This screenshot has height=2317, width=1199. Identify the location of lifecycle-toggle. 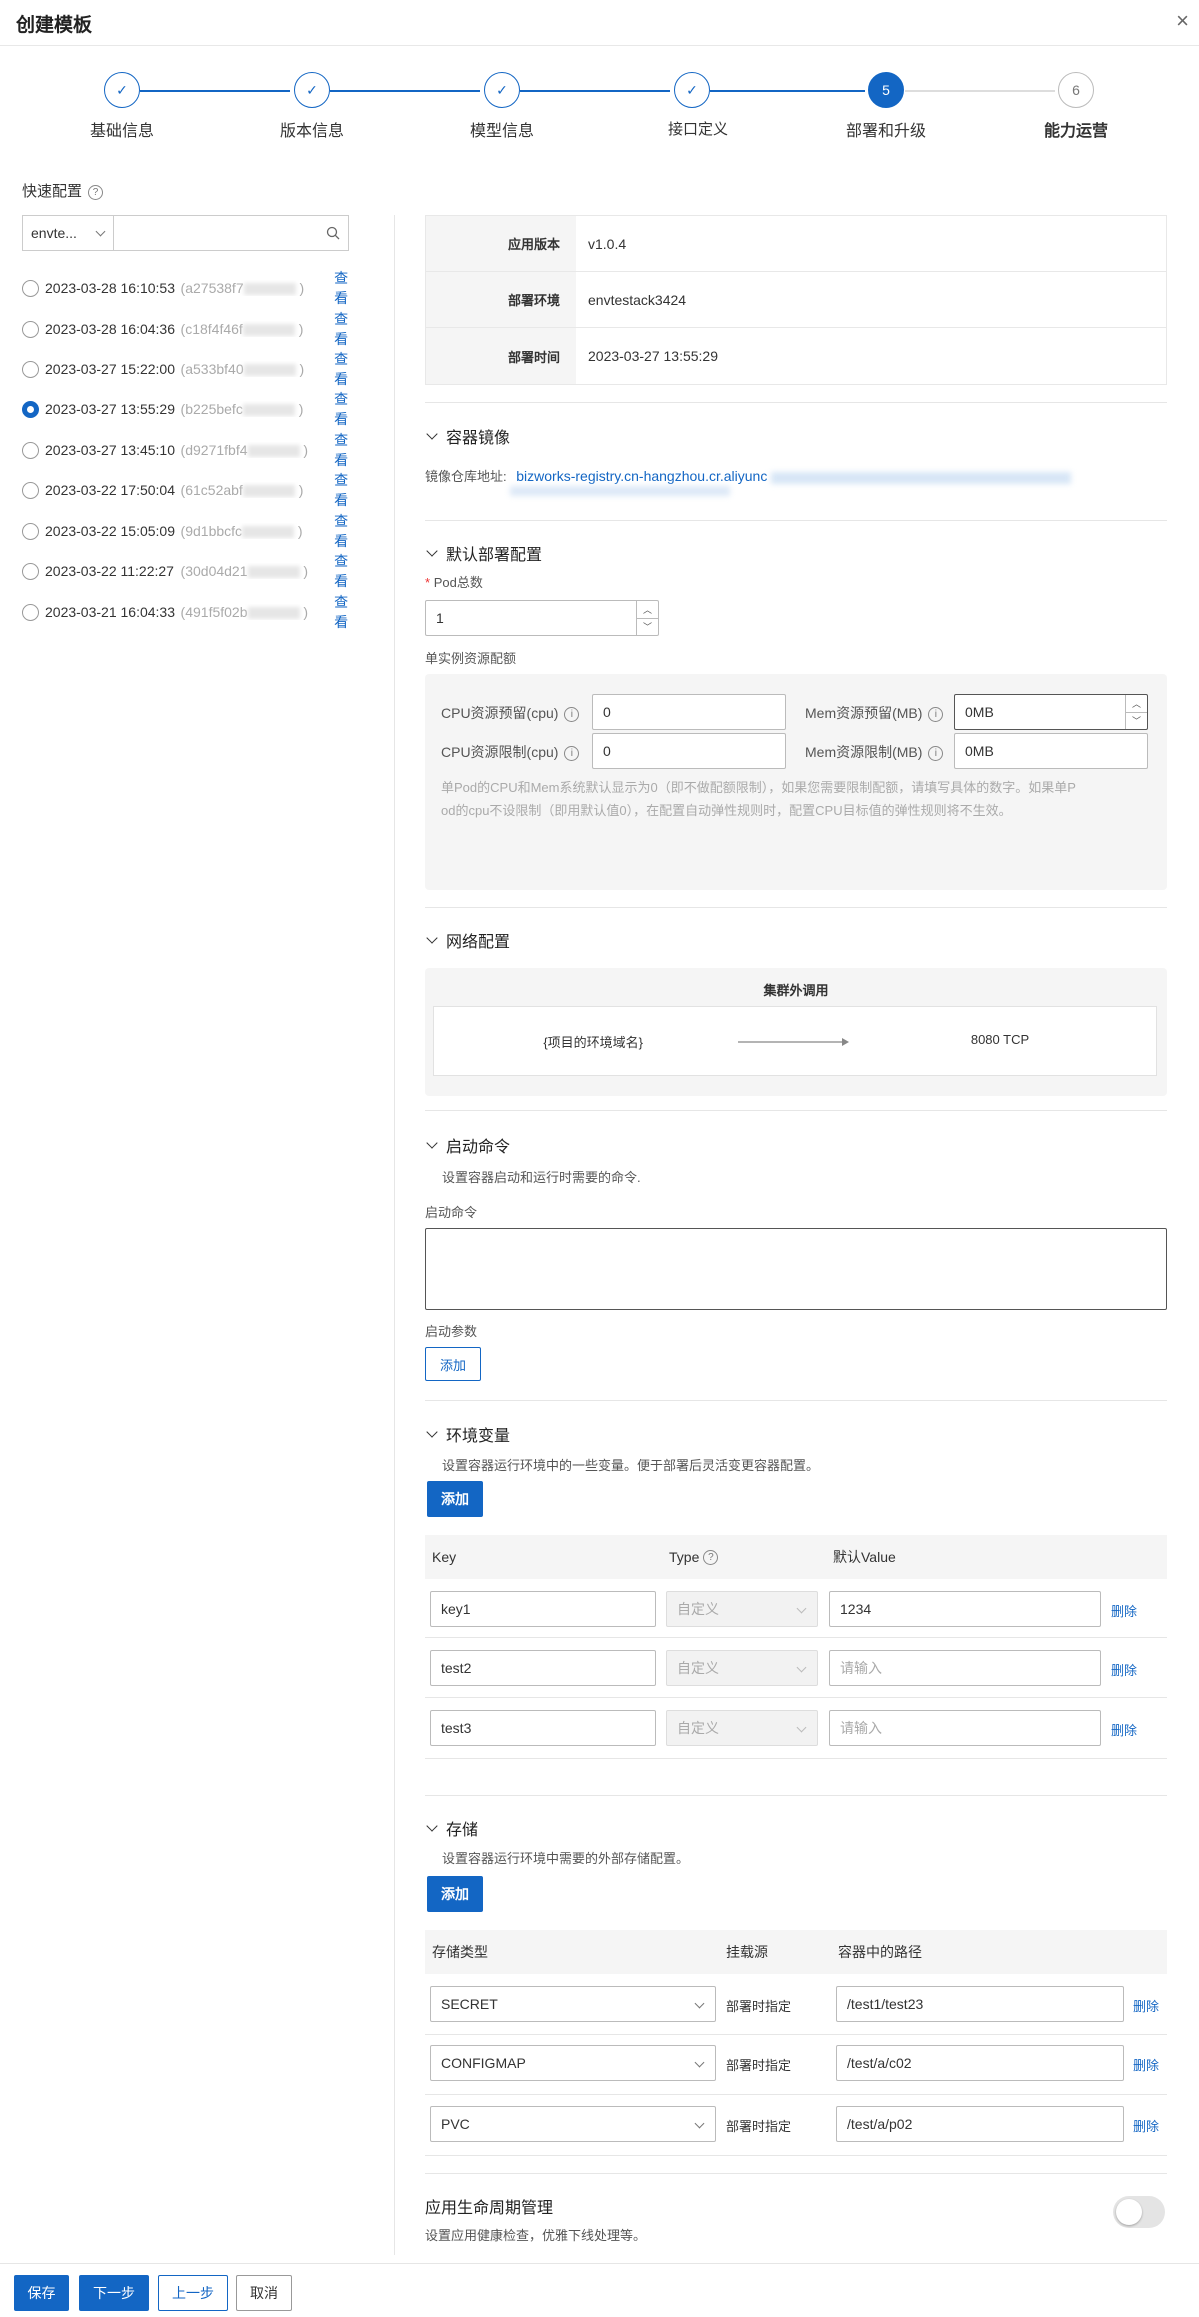
(1139, 2212).